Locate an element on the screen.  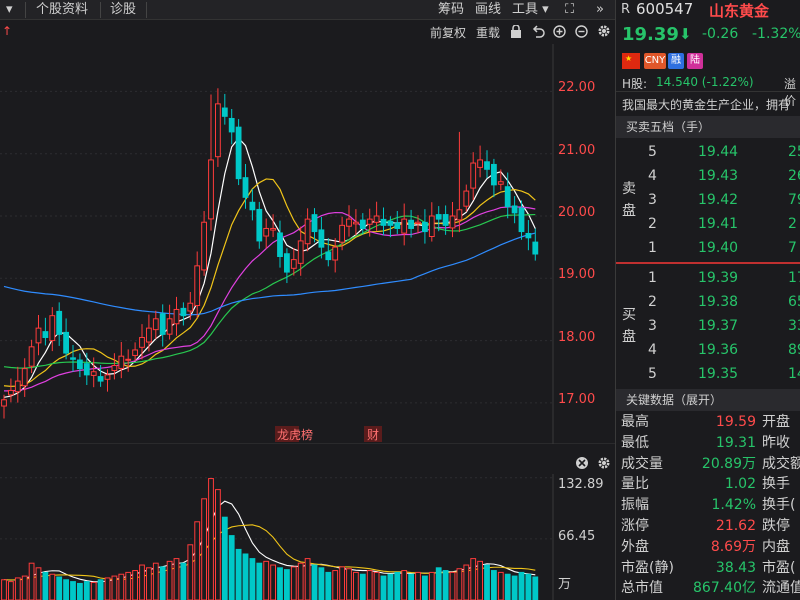
asks-level-row: 5 19.44 25 is located at coordinates (708, 152).